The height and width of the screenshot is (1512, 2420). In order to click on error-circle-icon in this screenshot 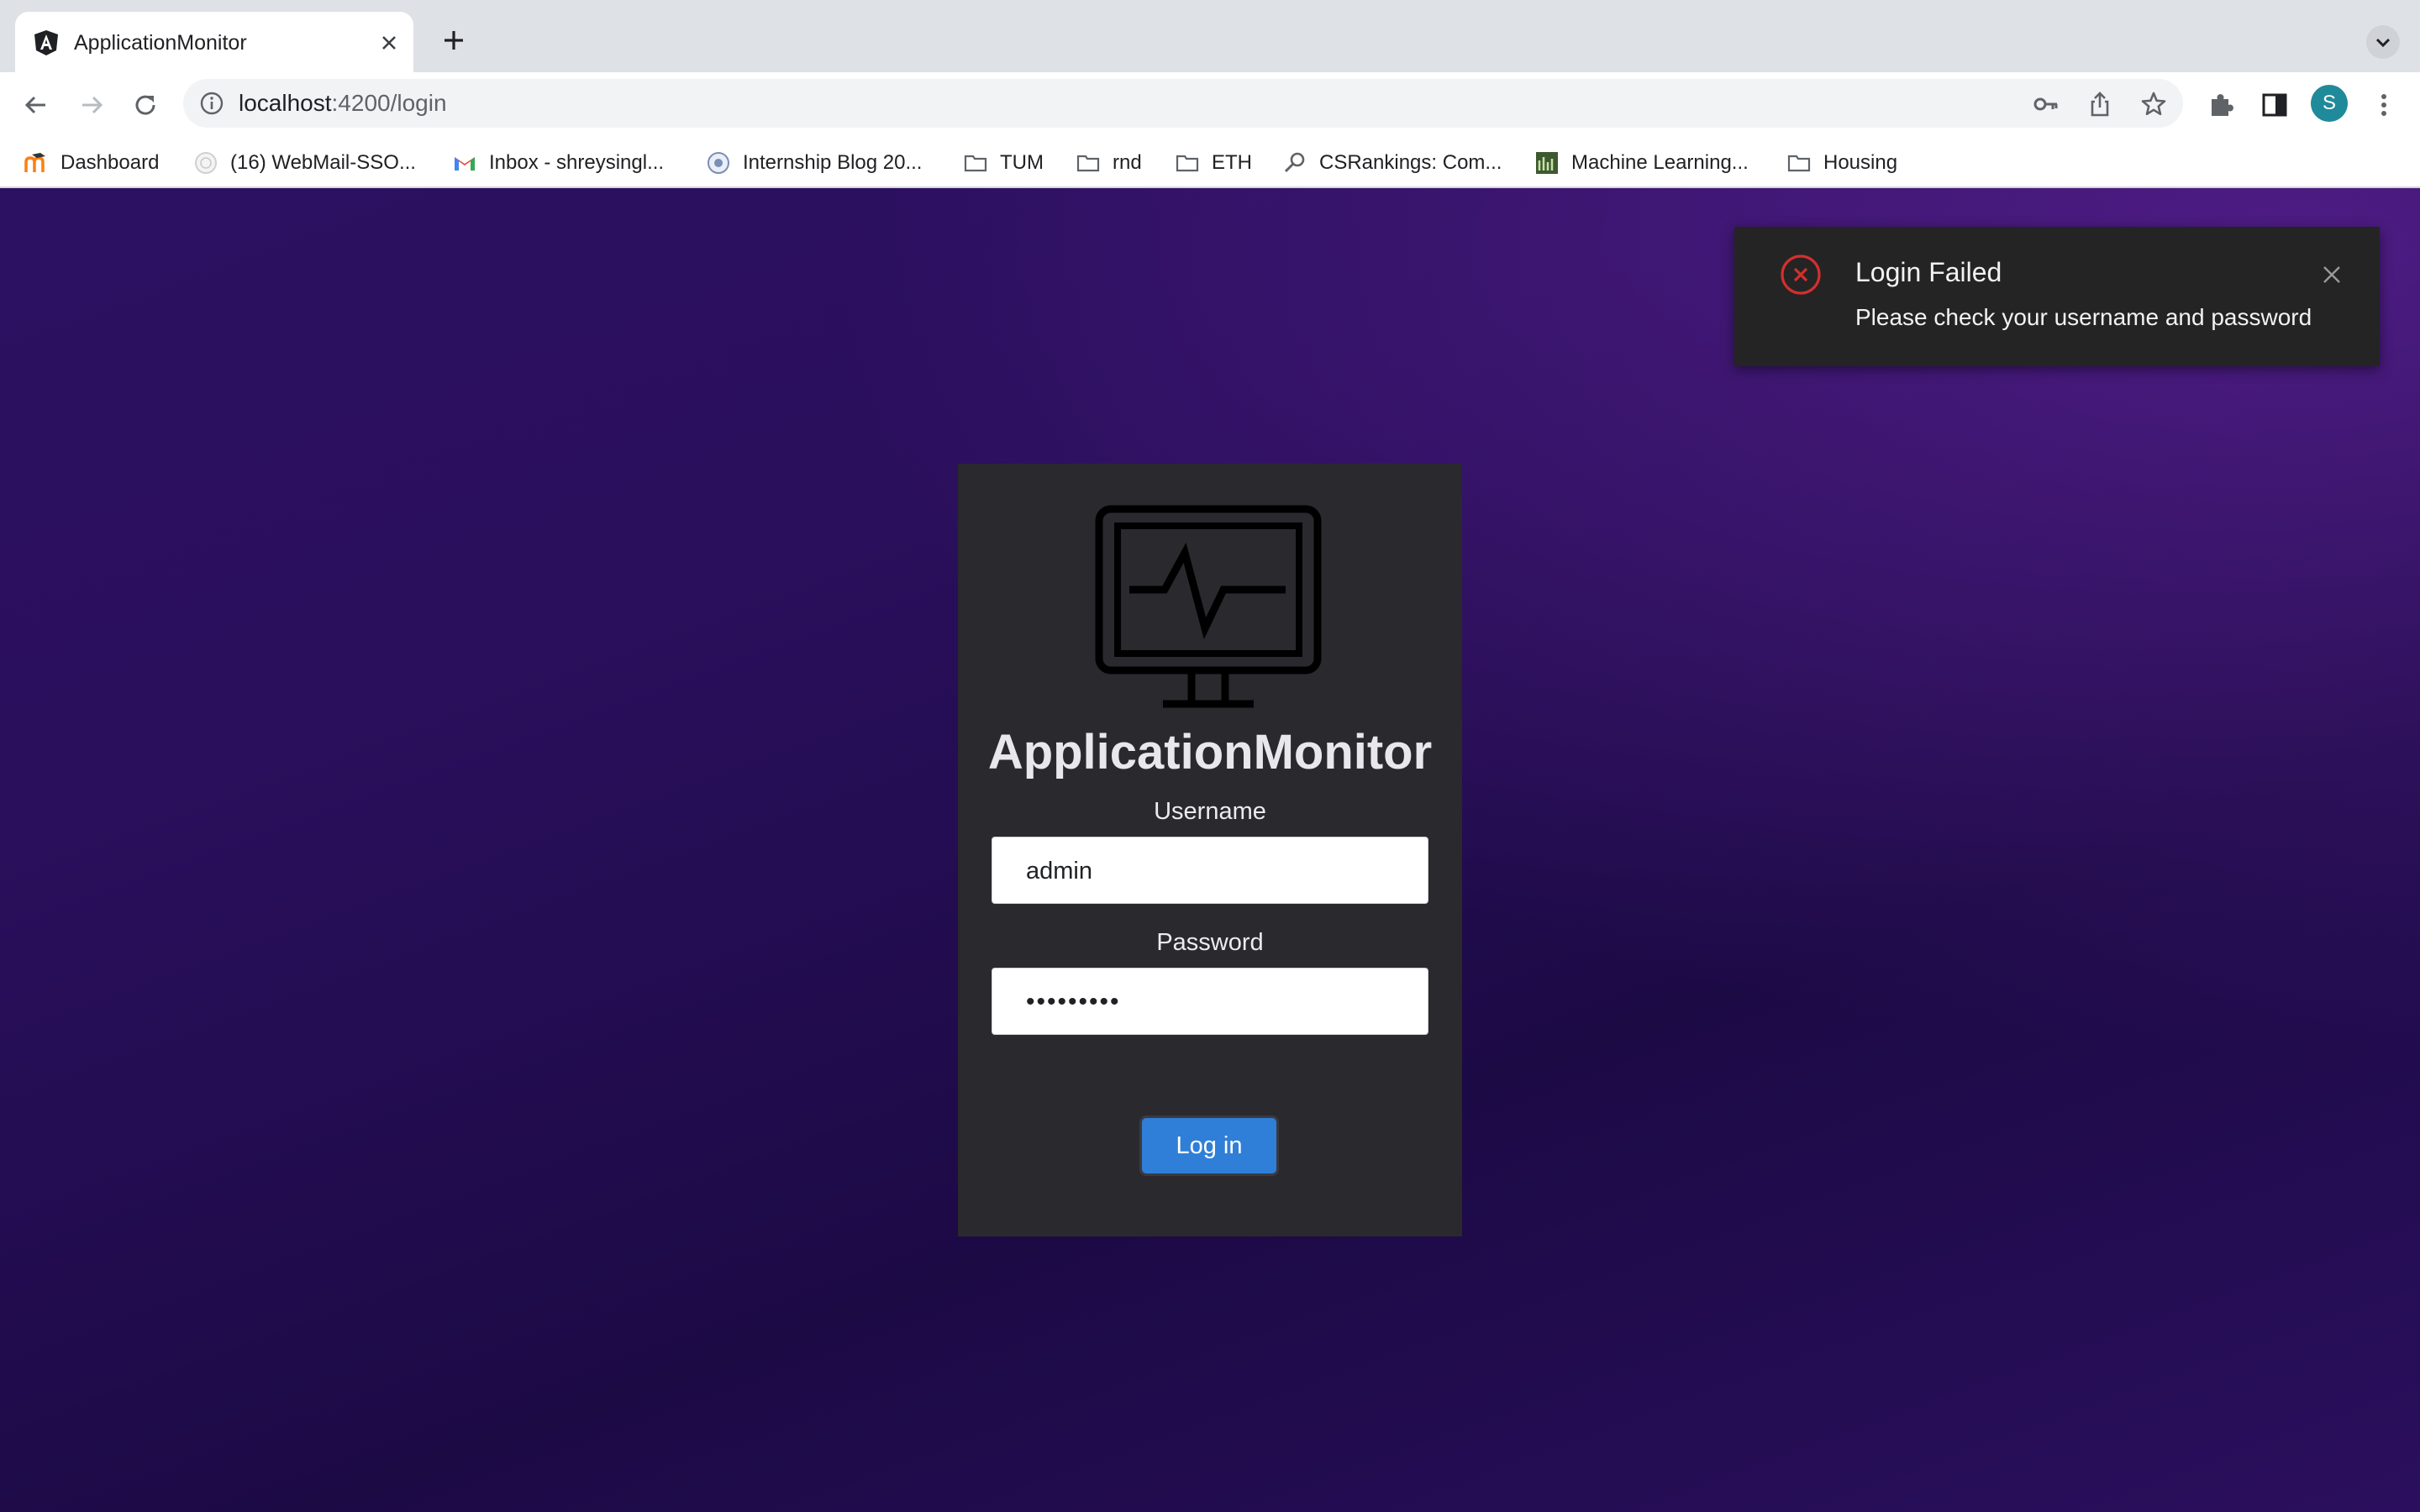, I will do `click(1801, 275)`.